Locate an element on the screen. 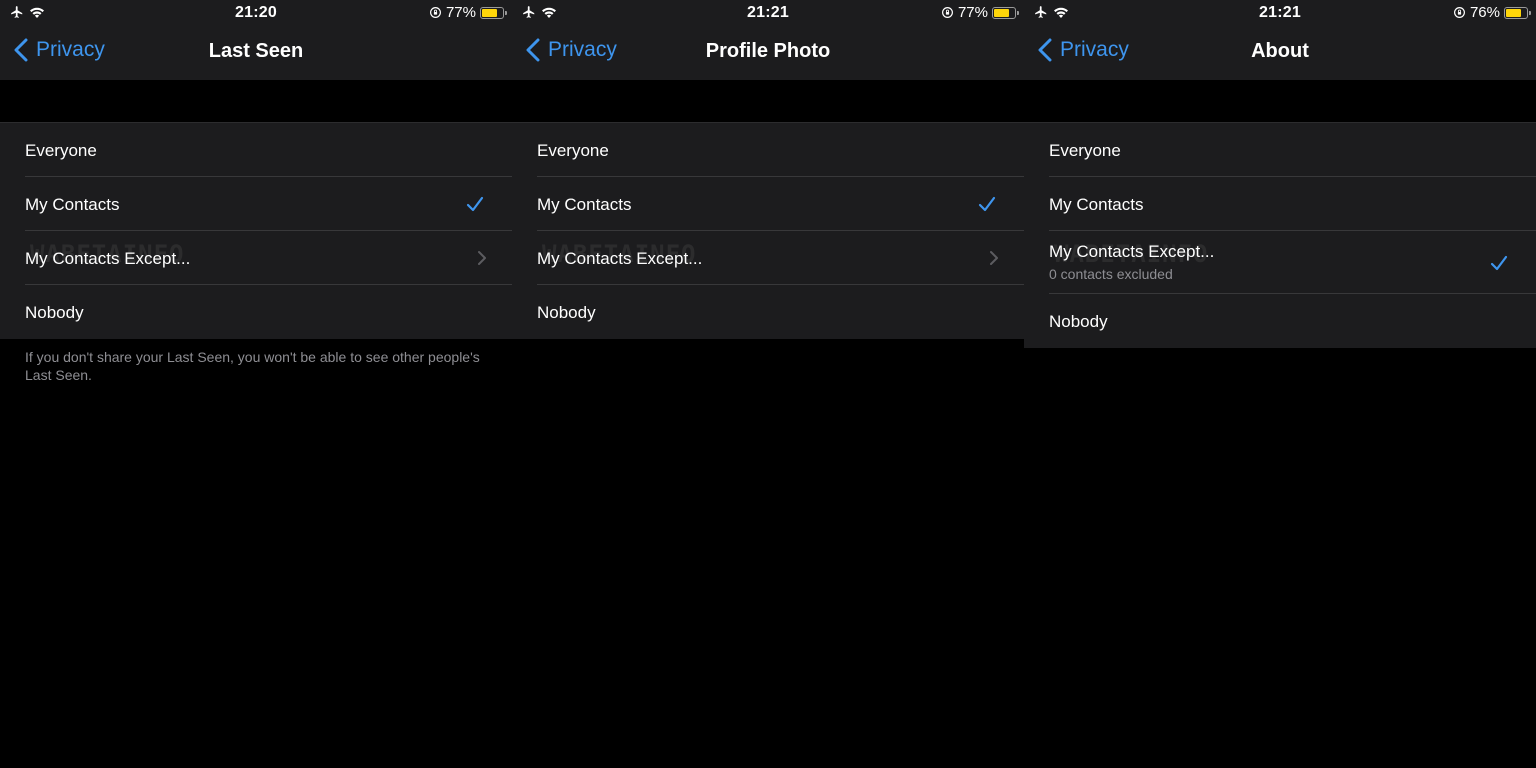  nav-bar: Privacy About is located at coordinates (1280, 53).